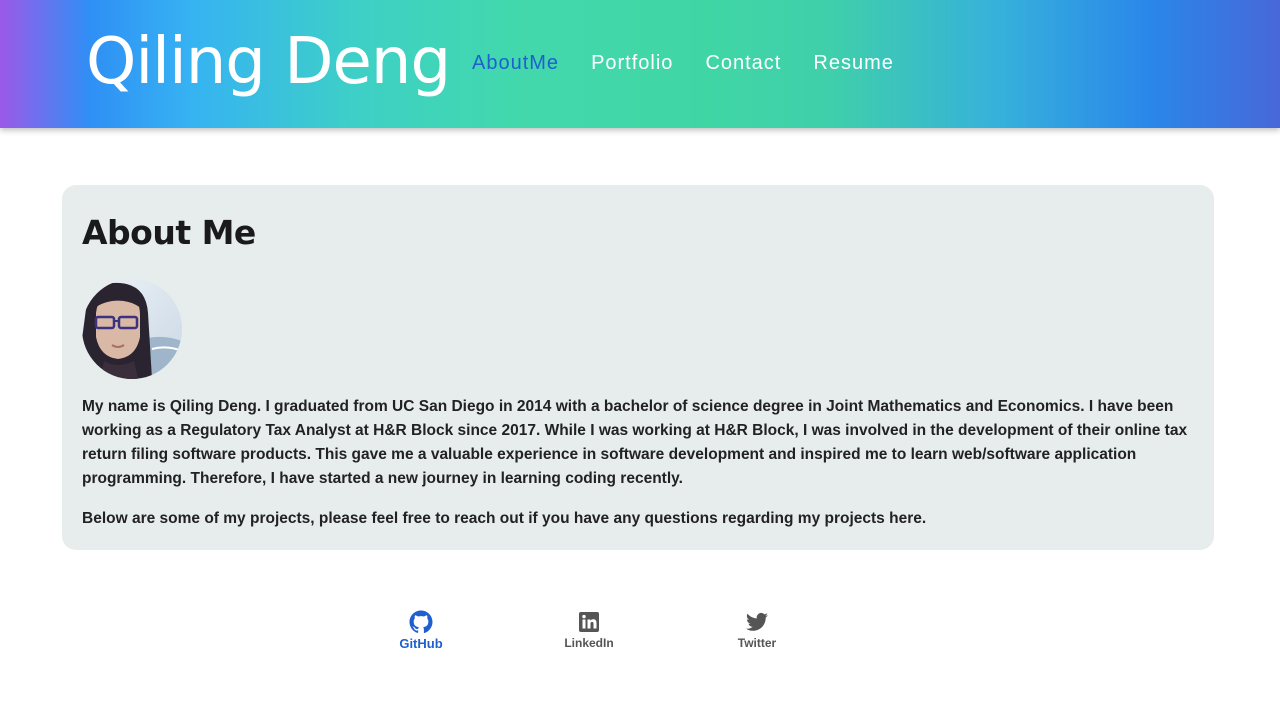  I want to click on avatar, so click(132, 329).